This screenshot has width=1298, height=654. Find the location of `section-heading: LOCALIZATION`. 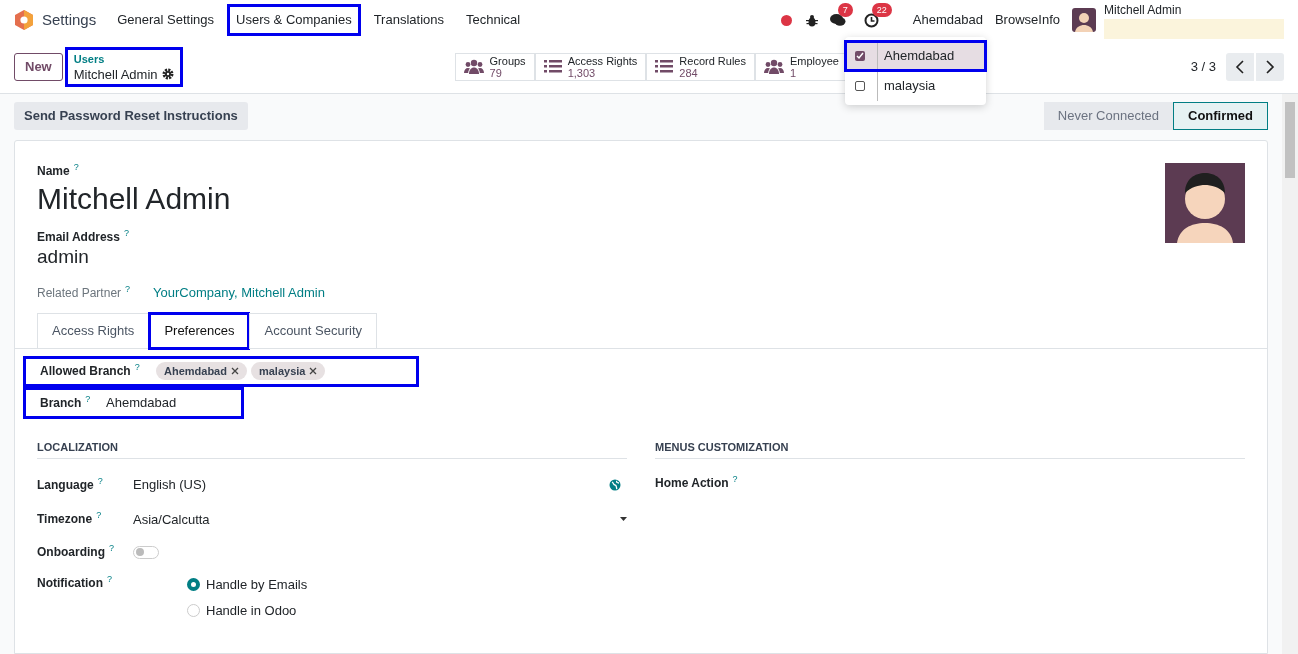

section-heading: LOCALIZATION is located at coordinates (332, 448).